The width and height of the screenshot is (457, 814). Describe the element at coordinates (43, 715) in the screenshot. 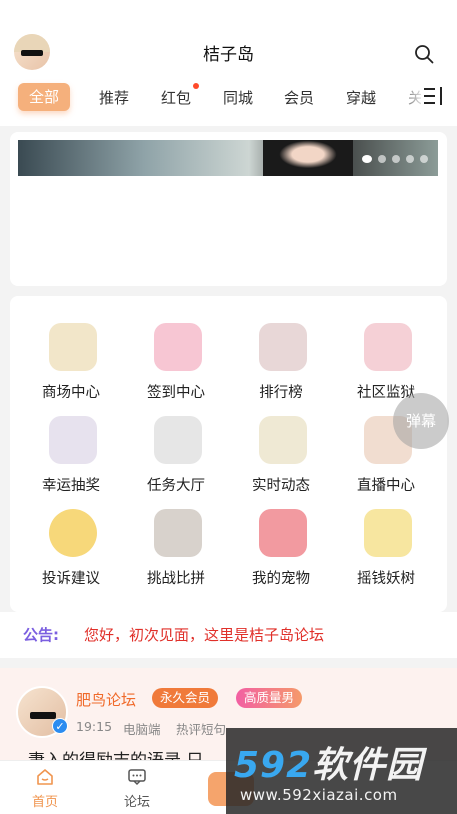

I see `avatar-sunglasses` at that location.